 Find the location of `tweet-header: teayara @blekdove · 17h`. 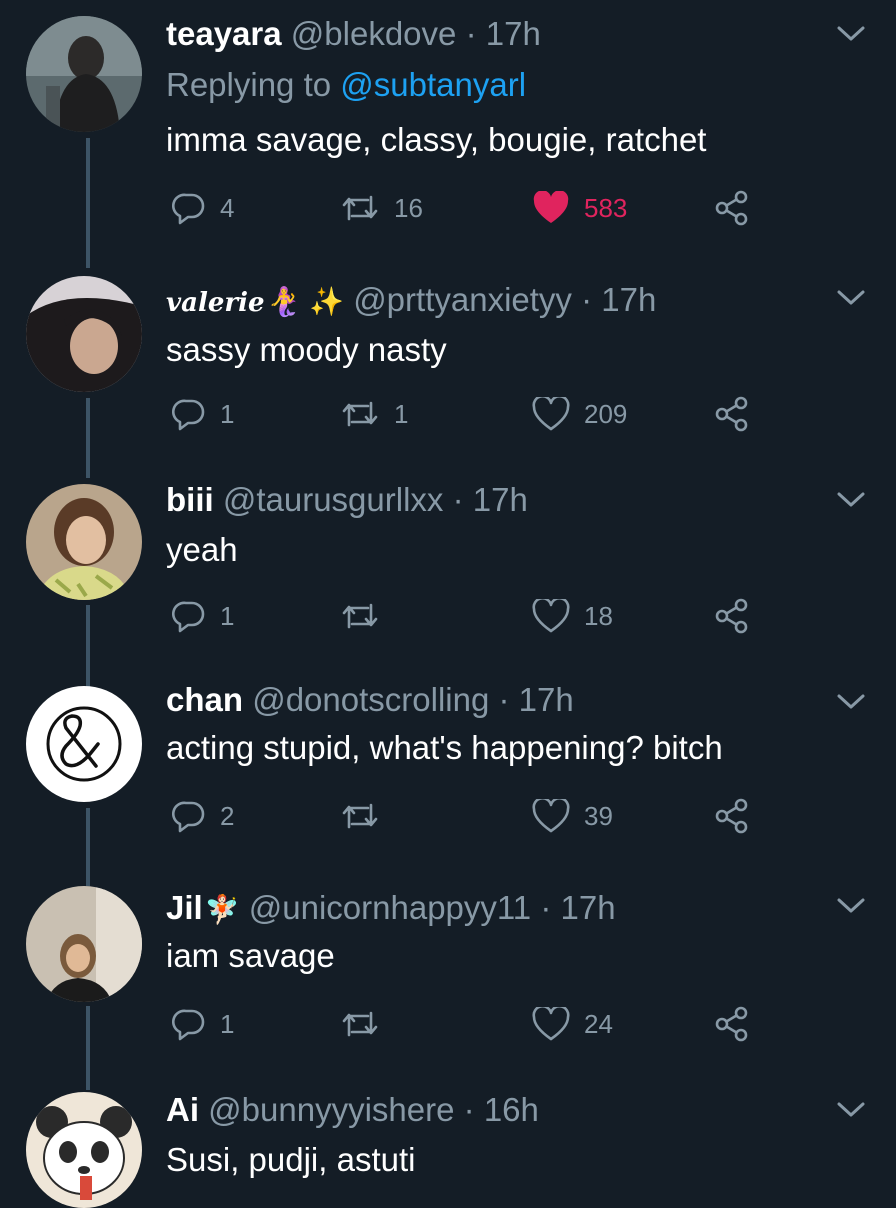

tweet-header: teayara @blekdove · 17h is located at coordinates (501, 34).